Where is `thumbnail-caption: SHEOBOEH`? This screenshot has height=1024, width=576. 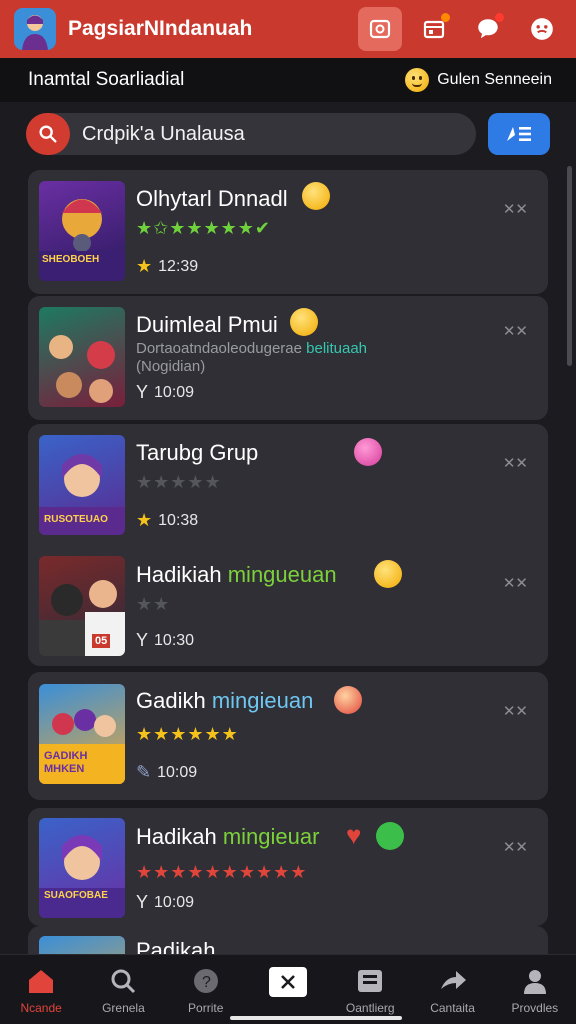
thumbnail-caption: SHEOBOEH is located at coordinates (71, 259).